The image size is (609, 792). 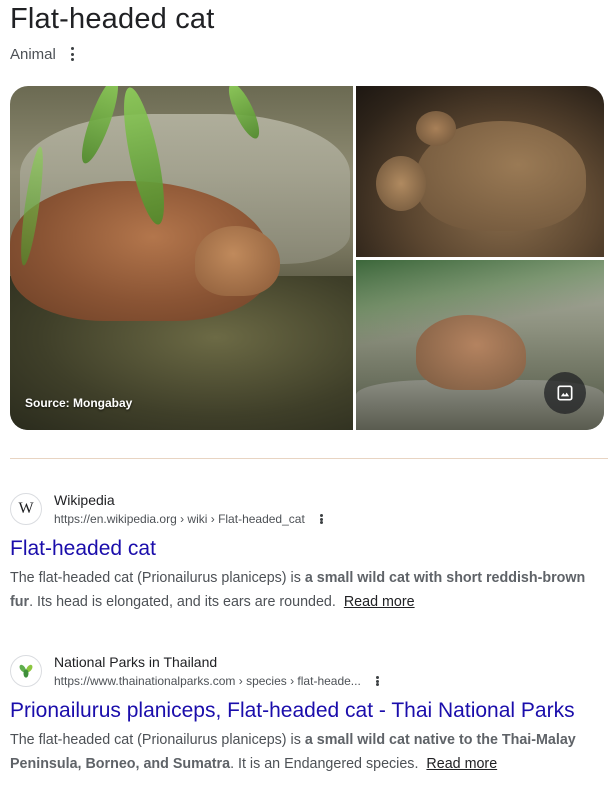 I want to click on cat-head-shape, so click(x=237, y=261).